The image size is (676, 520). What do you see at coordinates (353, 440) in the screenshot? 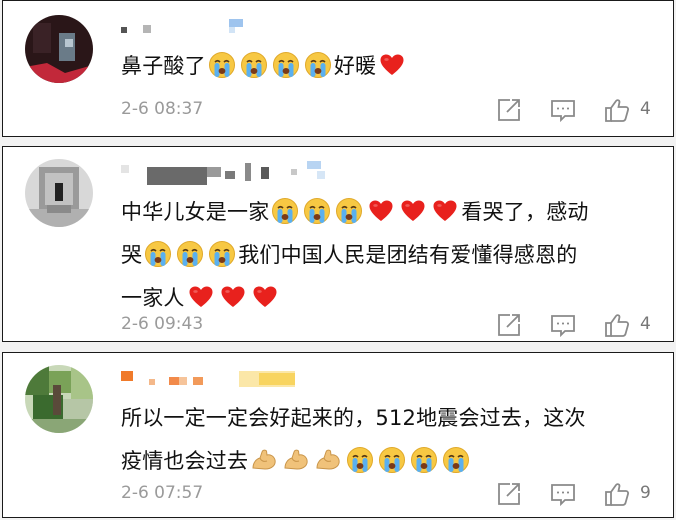
I see `comment-text: 所以一定一定会好起来的，512地震会过去，这次 疫情也会过去` at bounding box center [353, 440].